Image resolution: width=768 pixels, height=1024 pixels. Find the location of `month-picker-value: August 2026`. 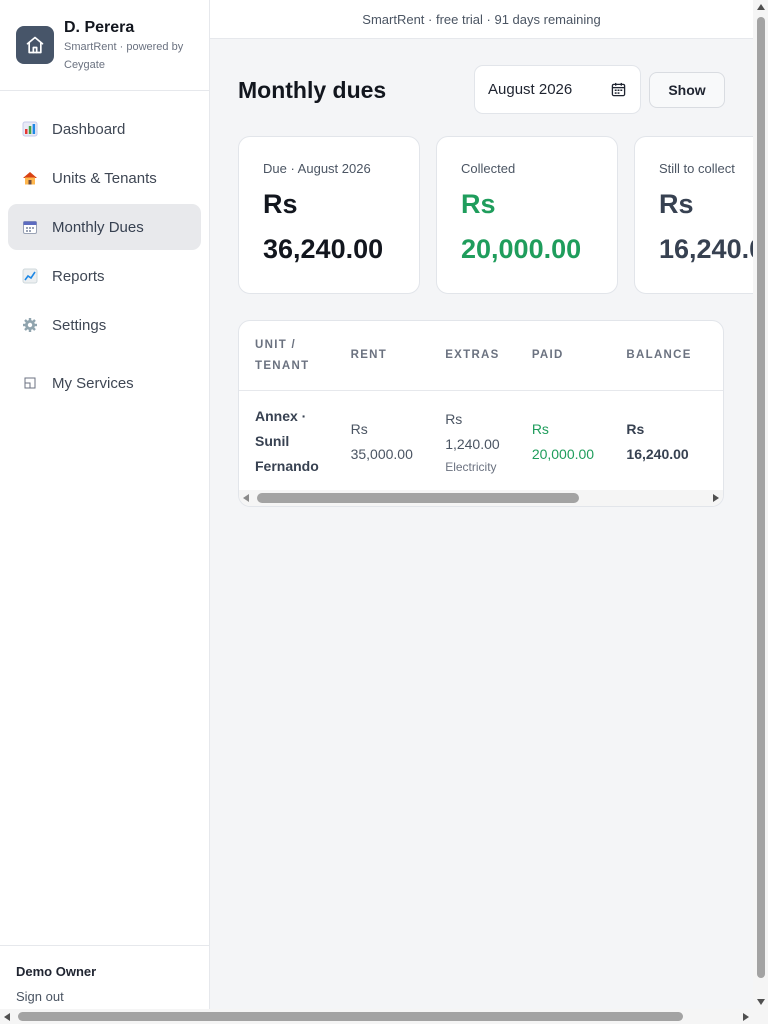

month-picker-value: August 2026 is located at coordinates (530, 89).